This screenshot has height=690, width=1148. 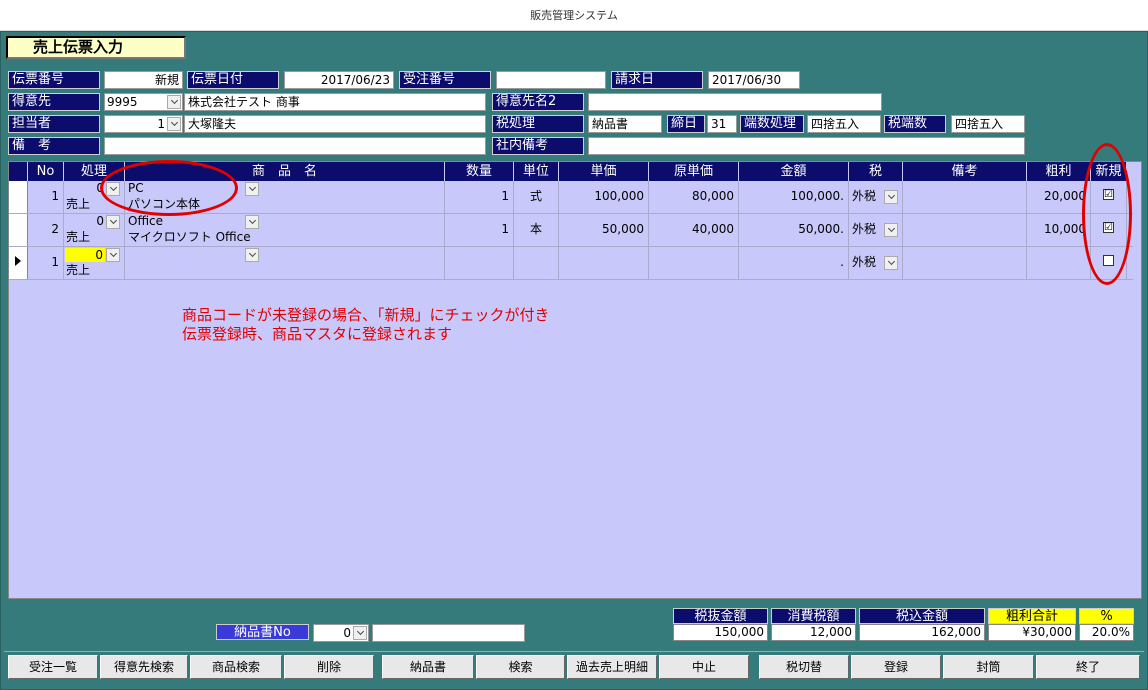 What do you see at coordinates (341, 633) in the screenshot?
I see `delivery-no-combo: 0` at bounding box center [341, 633].